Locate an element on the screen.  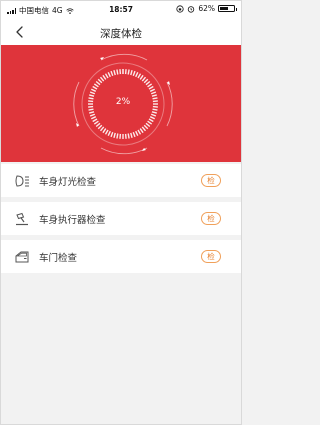
check-item-label: 车身灯光检查 is located at coordinates (68, 182).